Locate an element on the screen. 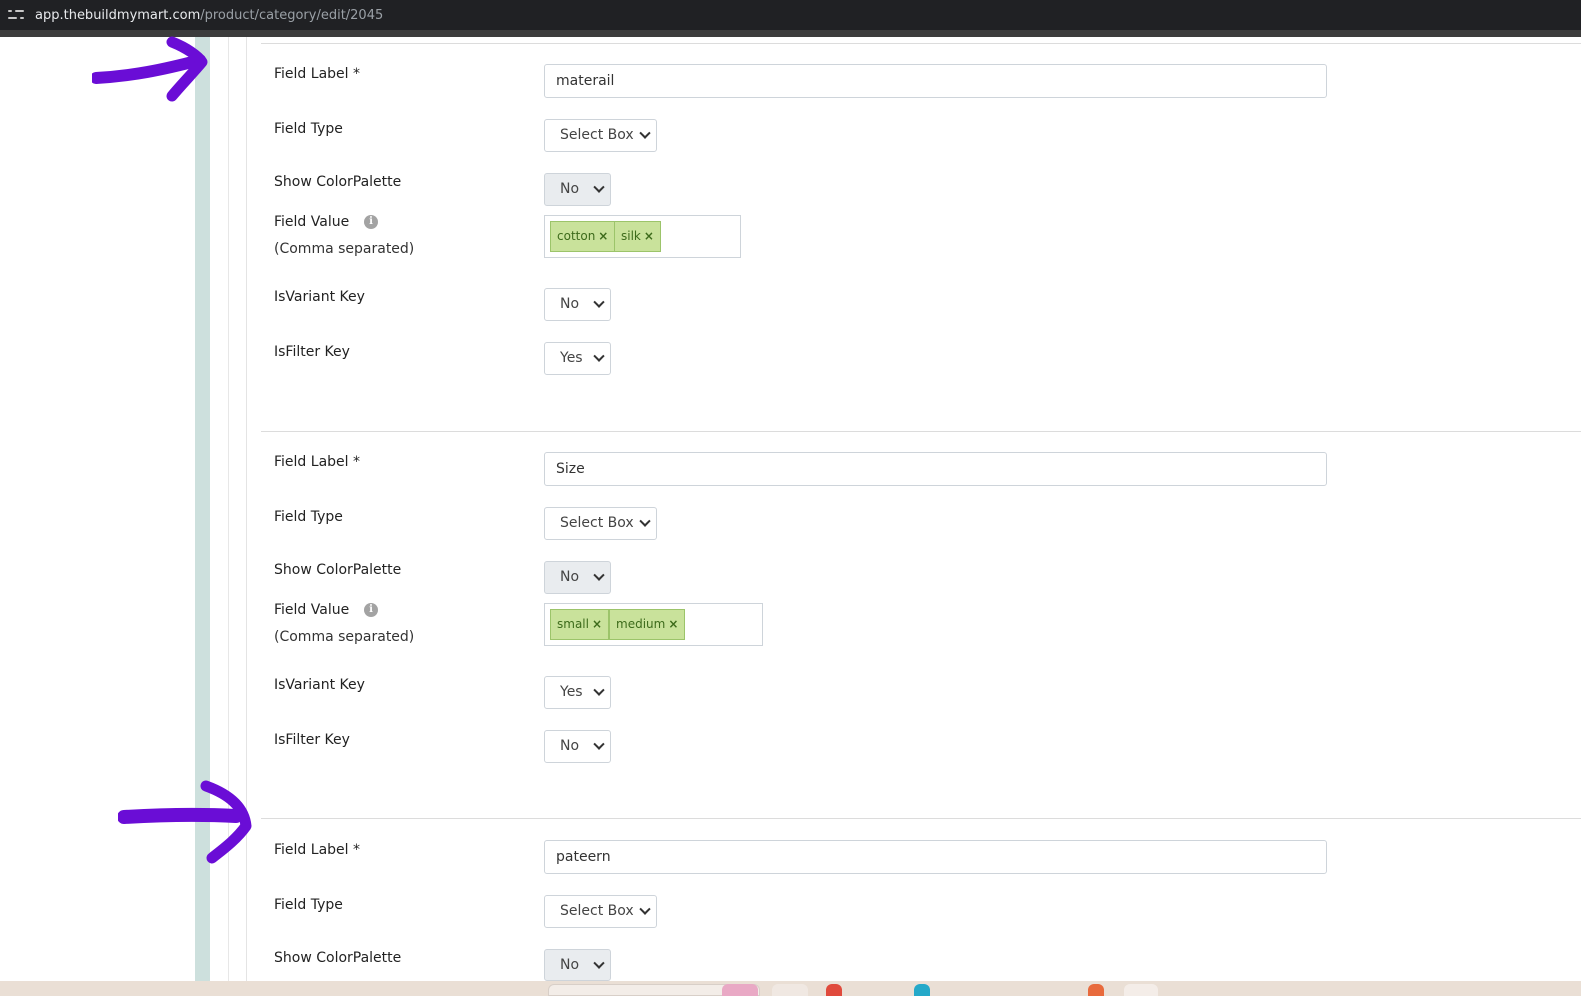  field-label-input: materail is located at coordinates (935, 81).